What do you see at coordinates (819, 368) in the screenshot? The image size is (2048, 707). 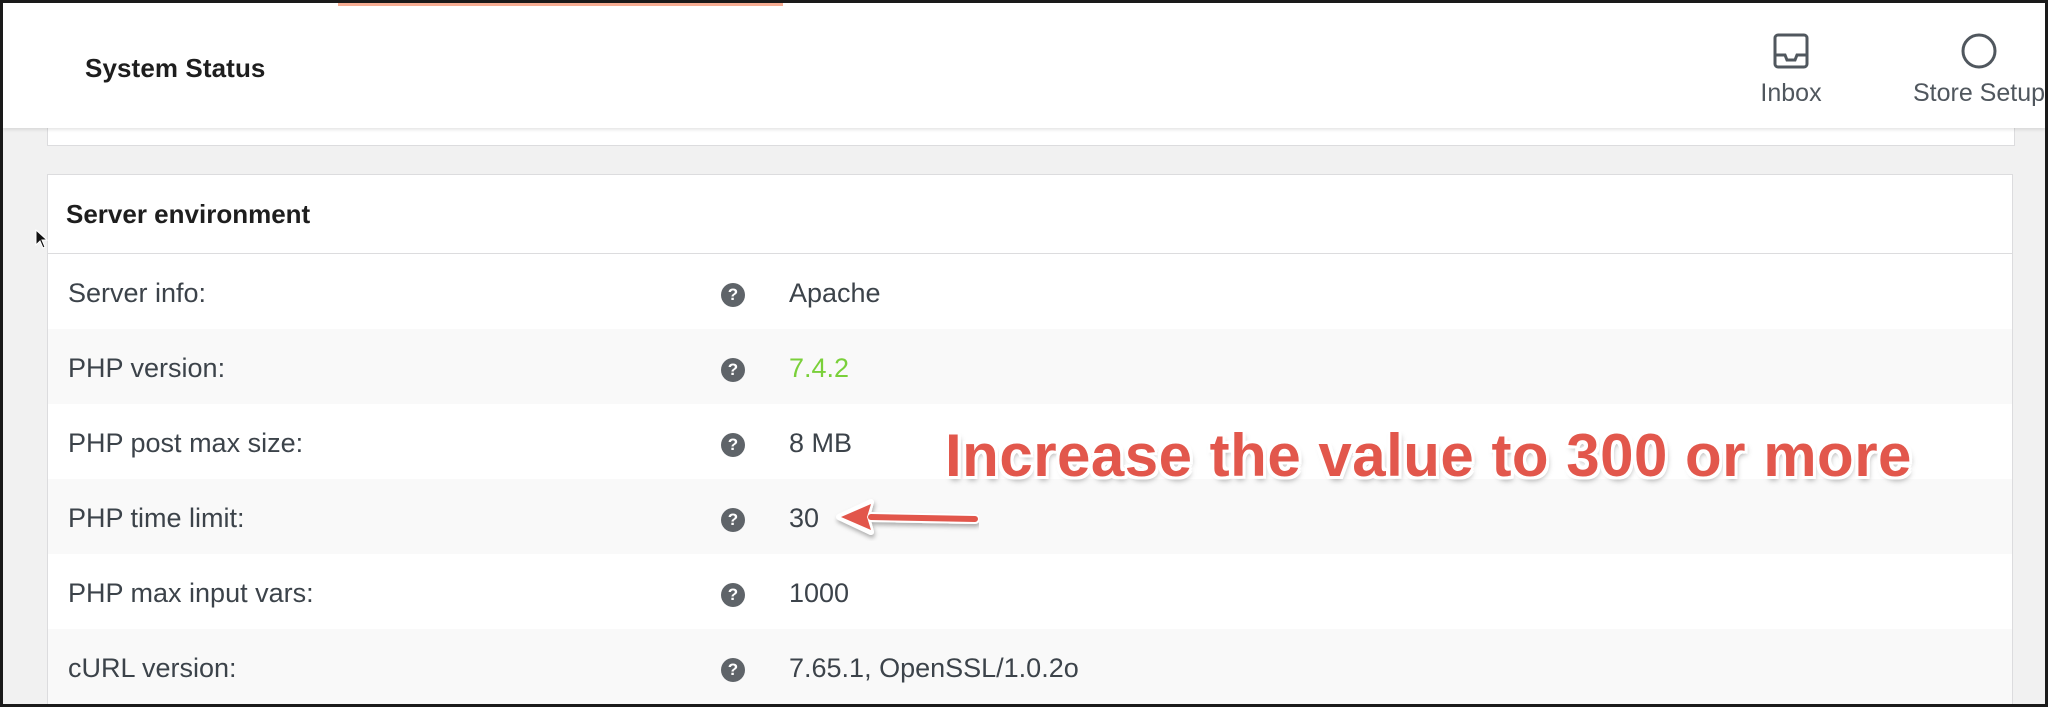 I see `row-value: 7.4.2` at bounding box center [819, 368].